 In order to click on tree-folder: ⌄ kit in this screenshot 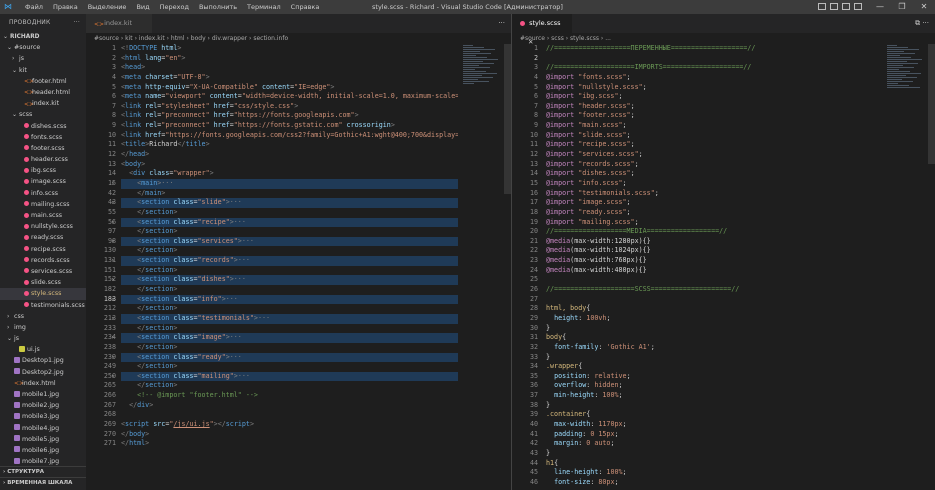, I will do `click(43, 70)`.